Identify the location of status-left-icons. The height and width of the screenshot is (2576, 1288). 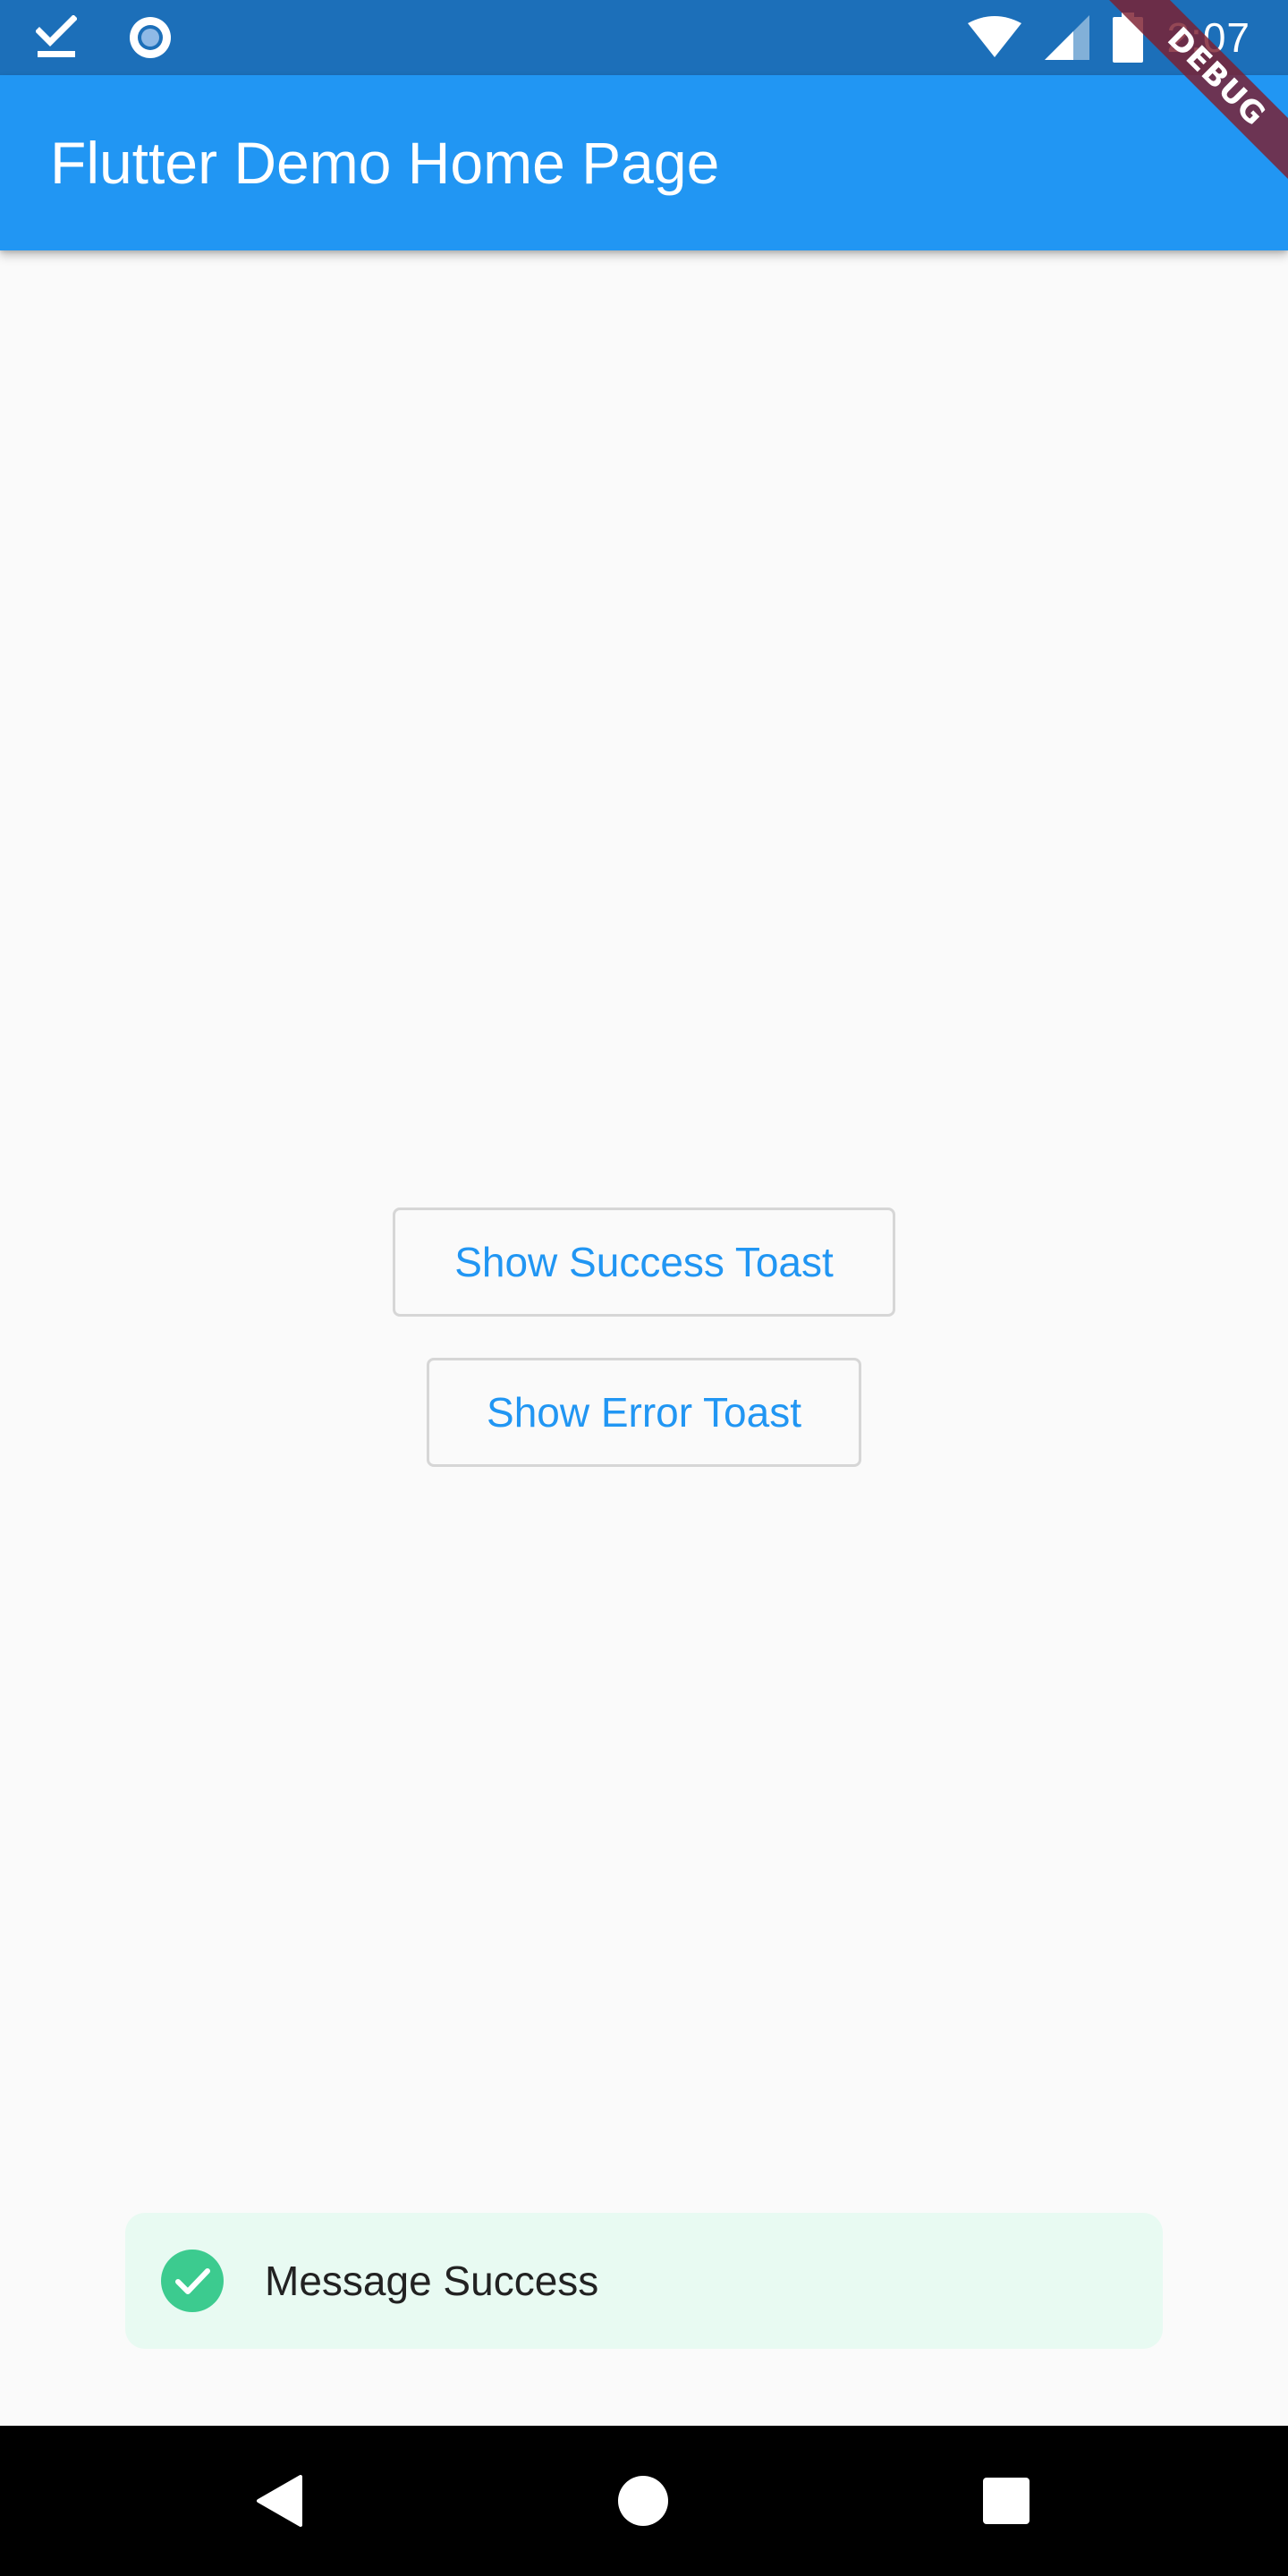
(105, 38).